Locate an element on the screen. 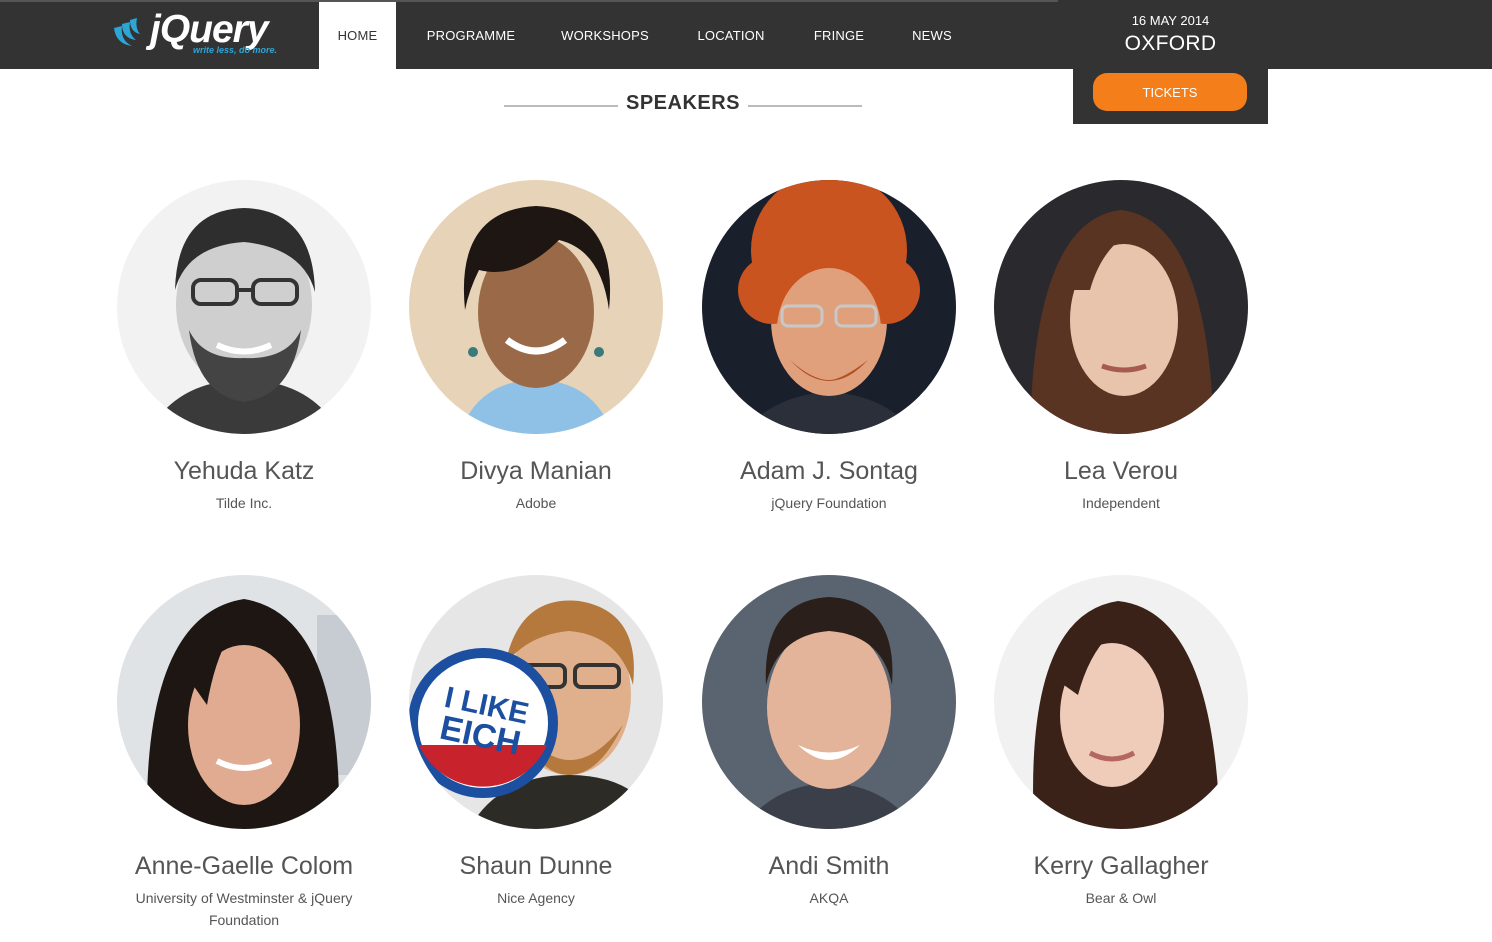  speaker-card: Lea Verou Independent is located at coordinates (1121, 347).